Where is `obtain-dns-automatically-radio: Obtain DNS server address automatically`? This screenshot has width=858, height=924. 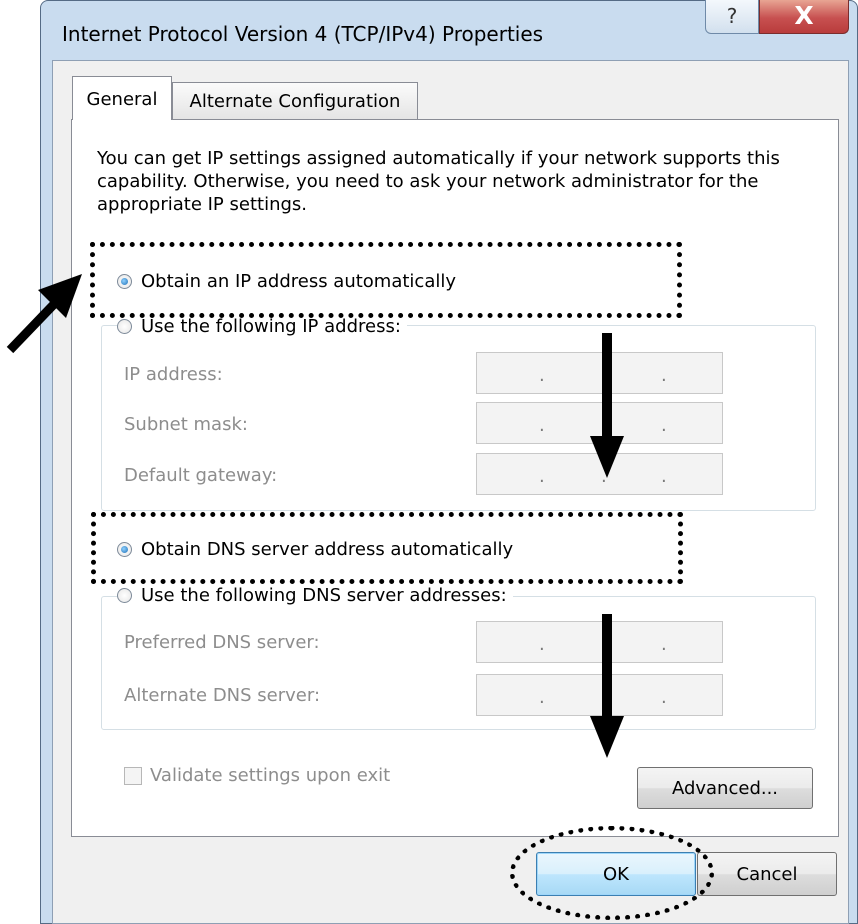
obtain-dns-automatically-radio: Obtain DNS server address automatically is located at coordinates (318, 549).